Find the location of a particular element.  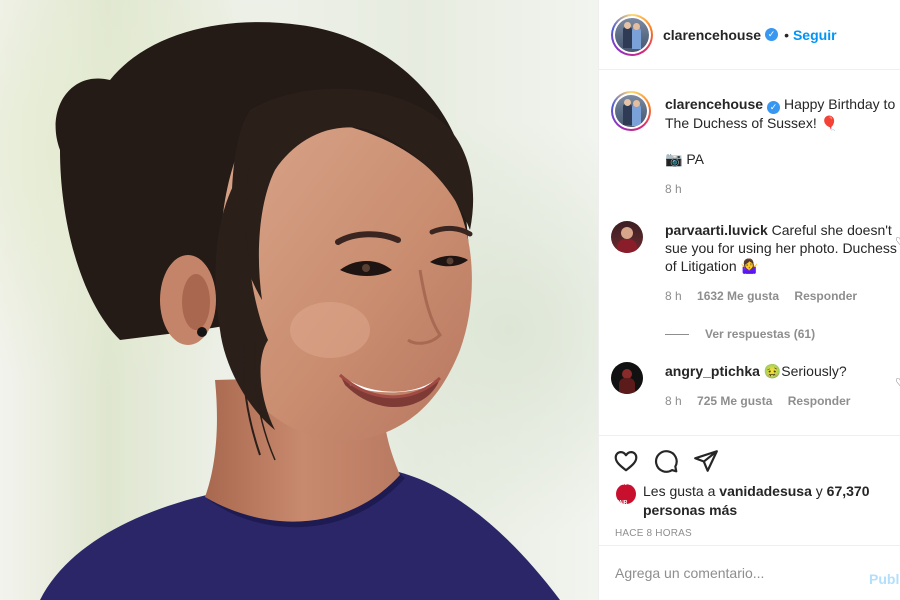

author-avatar is located at coordinates (632, 34).